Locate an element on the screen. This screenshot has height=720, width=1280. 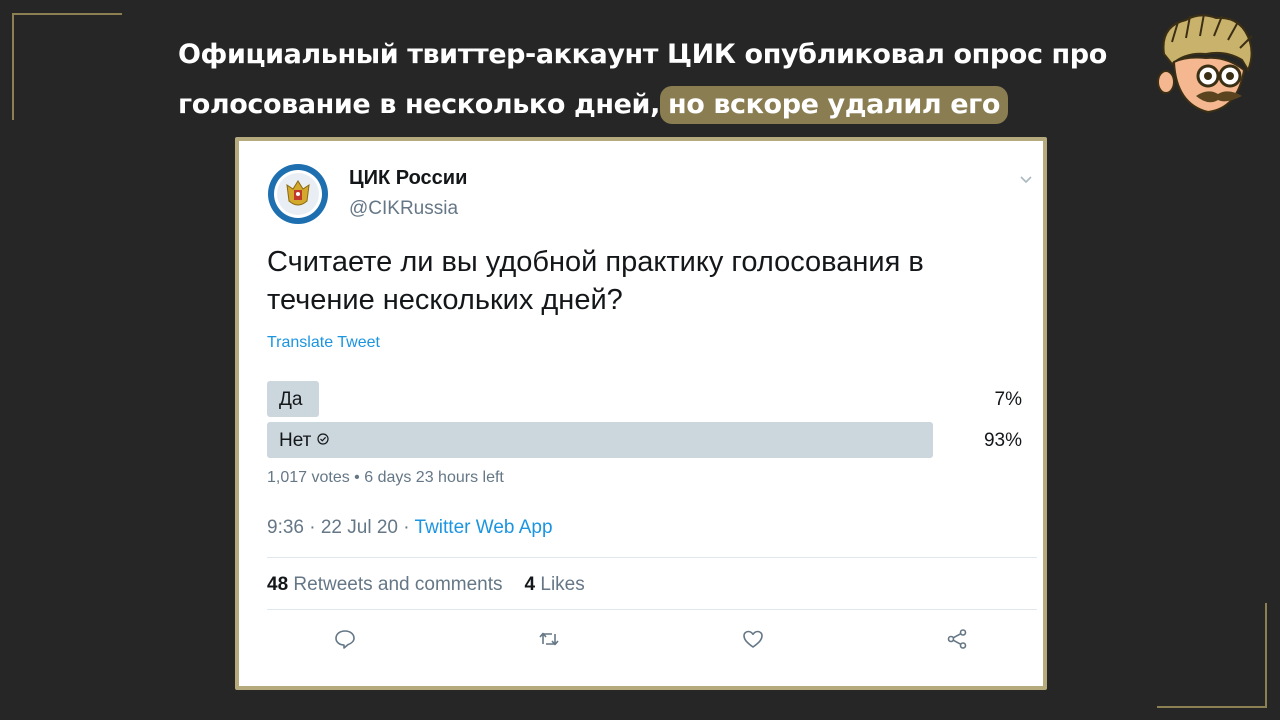
likes-count: 4 is located at coordinates (530, 584).